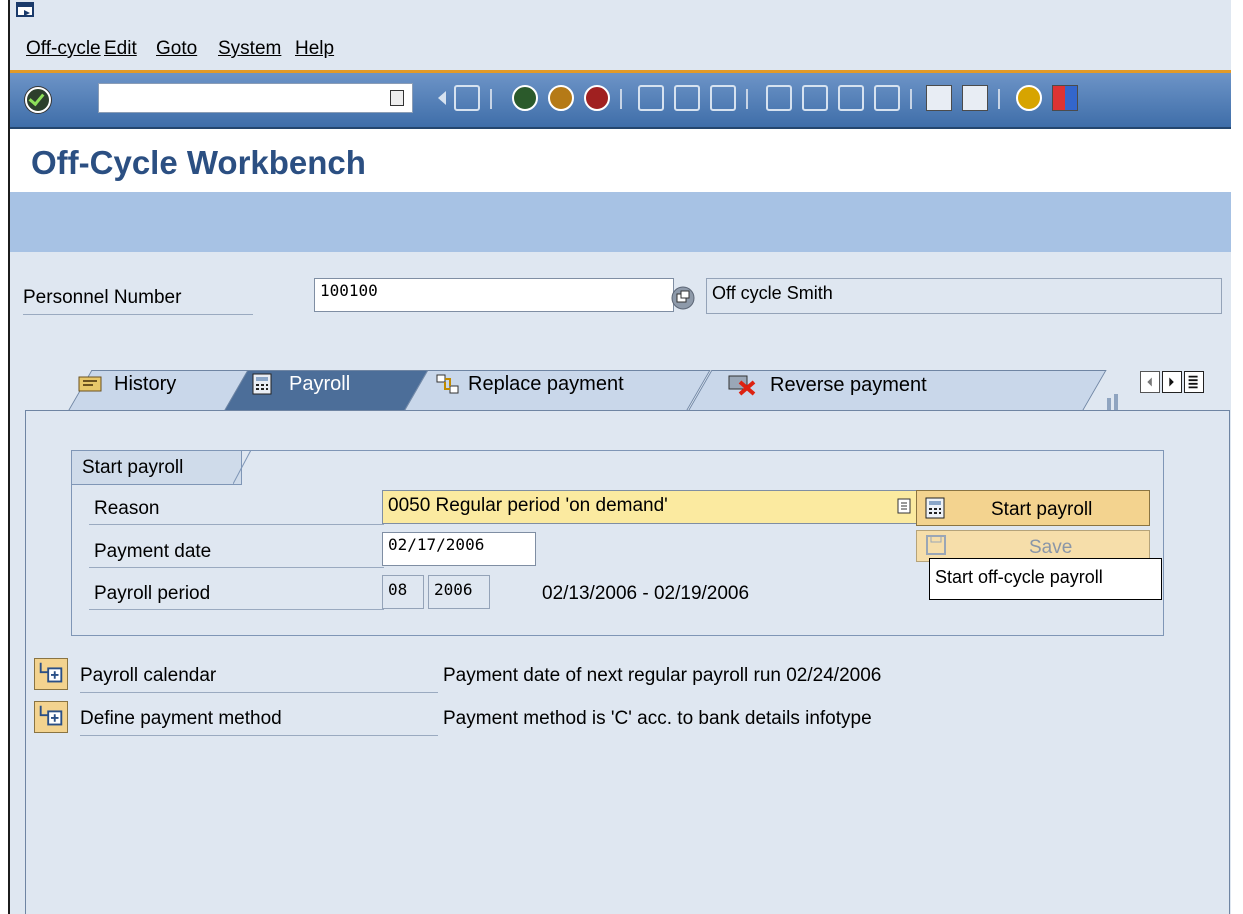  Describe the element at coordinates (525, 98) in the screenshot. I see `back-icon` at that location.